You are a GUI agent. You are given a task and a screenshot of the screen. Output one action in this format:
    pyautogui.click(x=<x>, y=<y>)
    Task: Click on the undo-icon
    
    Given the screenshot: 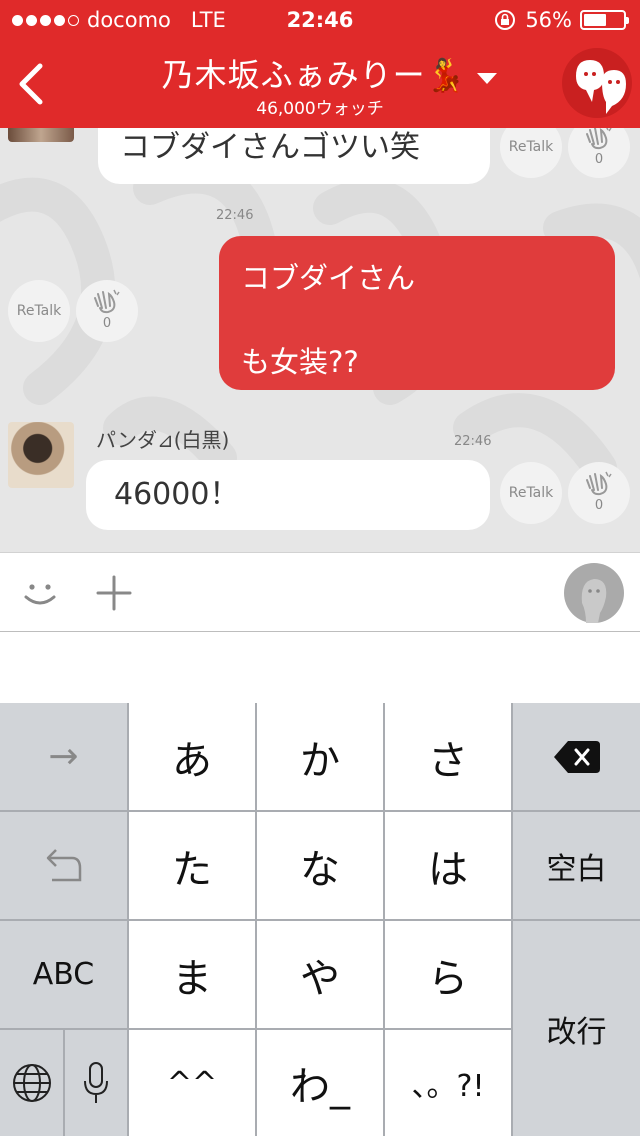 What is the action you would take?
    pyautogui.click(x=63, y=864)
    